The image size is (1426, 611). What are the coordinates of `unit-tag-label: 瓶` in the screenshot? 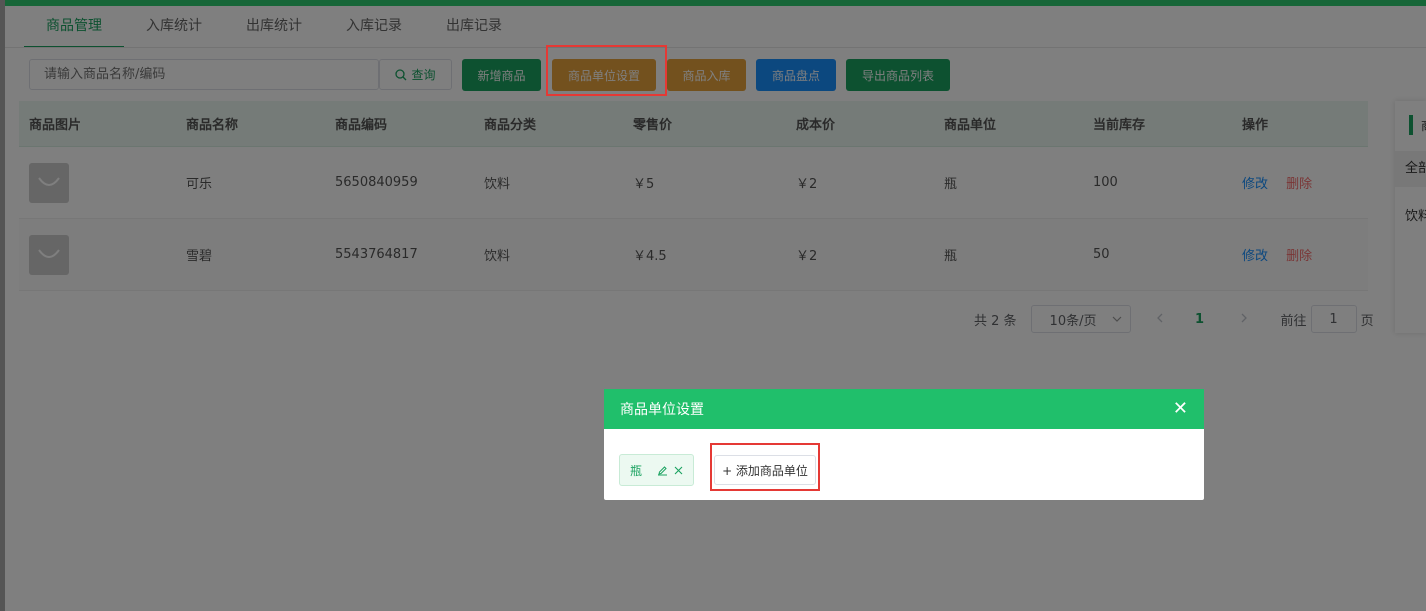 It's located at (636, 470).